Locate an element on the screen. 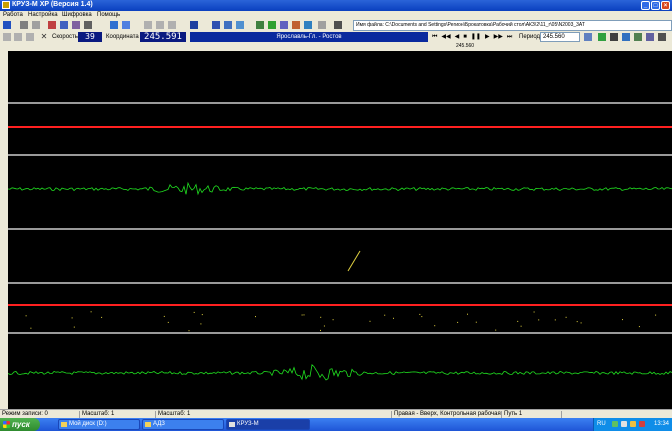 The width and height of the screenshot is (672, 431). pause-icon: ❚❚ is located at coordinates (476, 37).